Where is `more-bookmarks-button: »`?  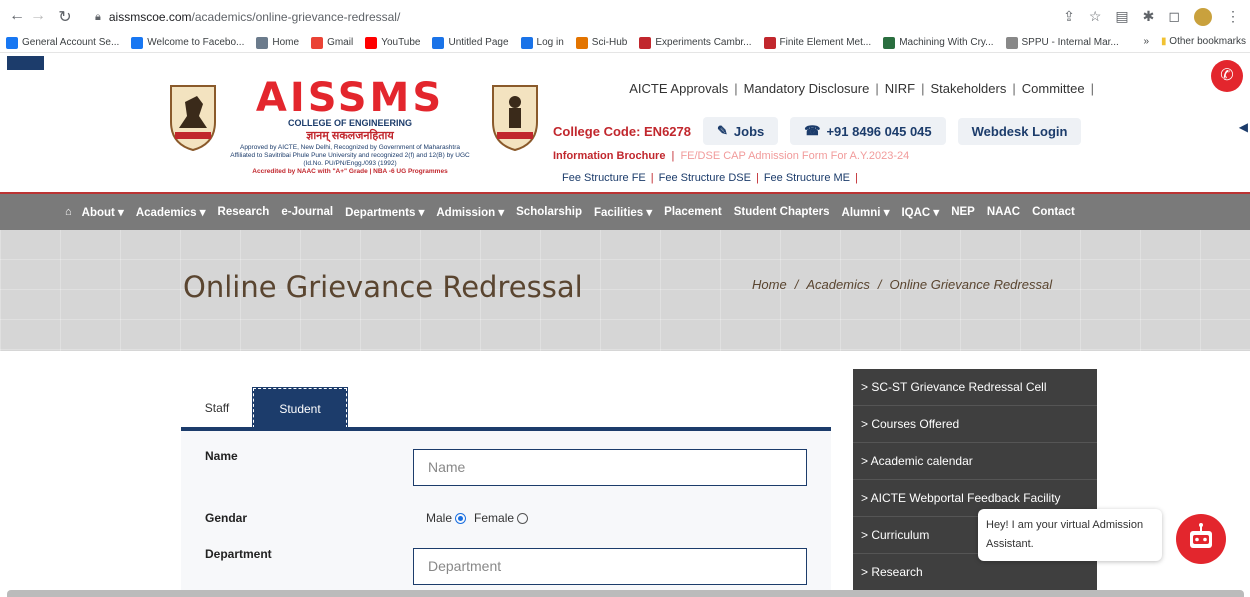 more-bookmarks-button: » is located at coordinates (1146, 41).